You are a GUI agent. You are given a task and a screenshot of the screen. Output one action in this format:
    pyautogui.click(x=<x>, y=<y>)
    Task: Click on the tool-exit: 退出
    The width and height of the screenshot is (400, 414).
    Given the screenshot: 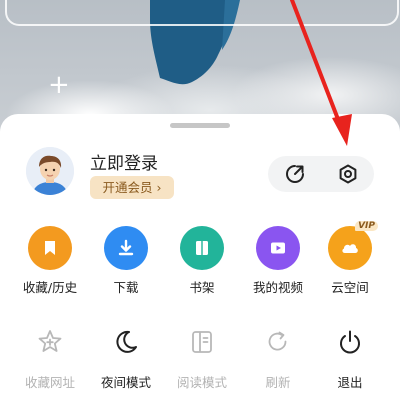 What is the action you would take?
    pyautogui.click(x=350, y=356)
    